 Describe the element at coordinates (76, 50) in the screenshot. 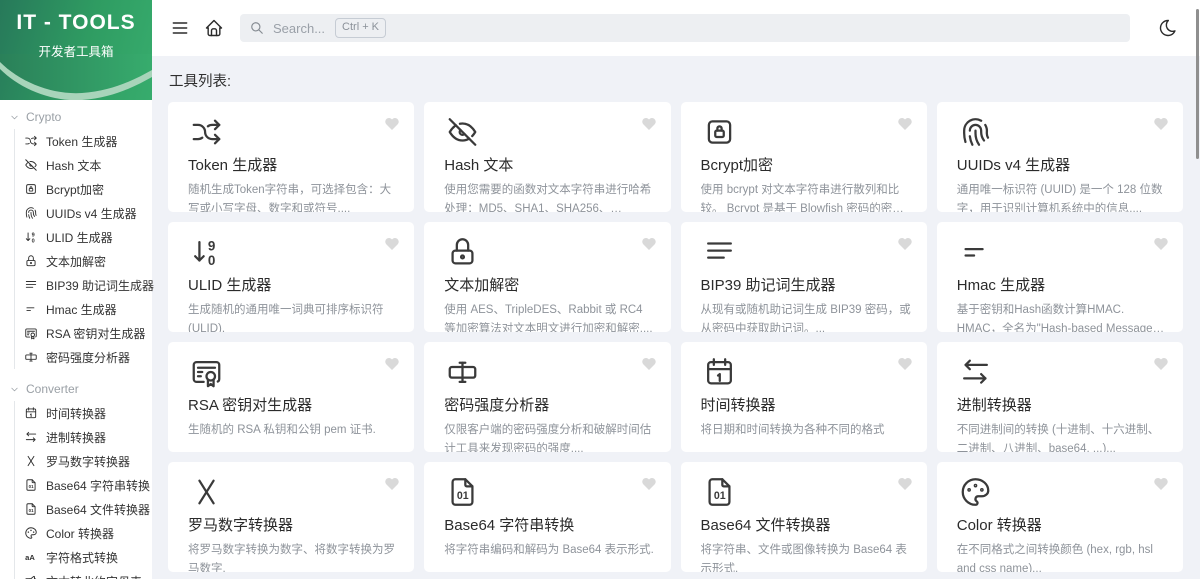

I see `sidebar-hero: IT - TOOLS 开发者工具箱` at that location.